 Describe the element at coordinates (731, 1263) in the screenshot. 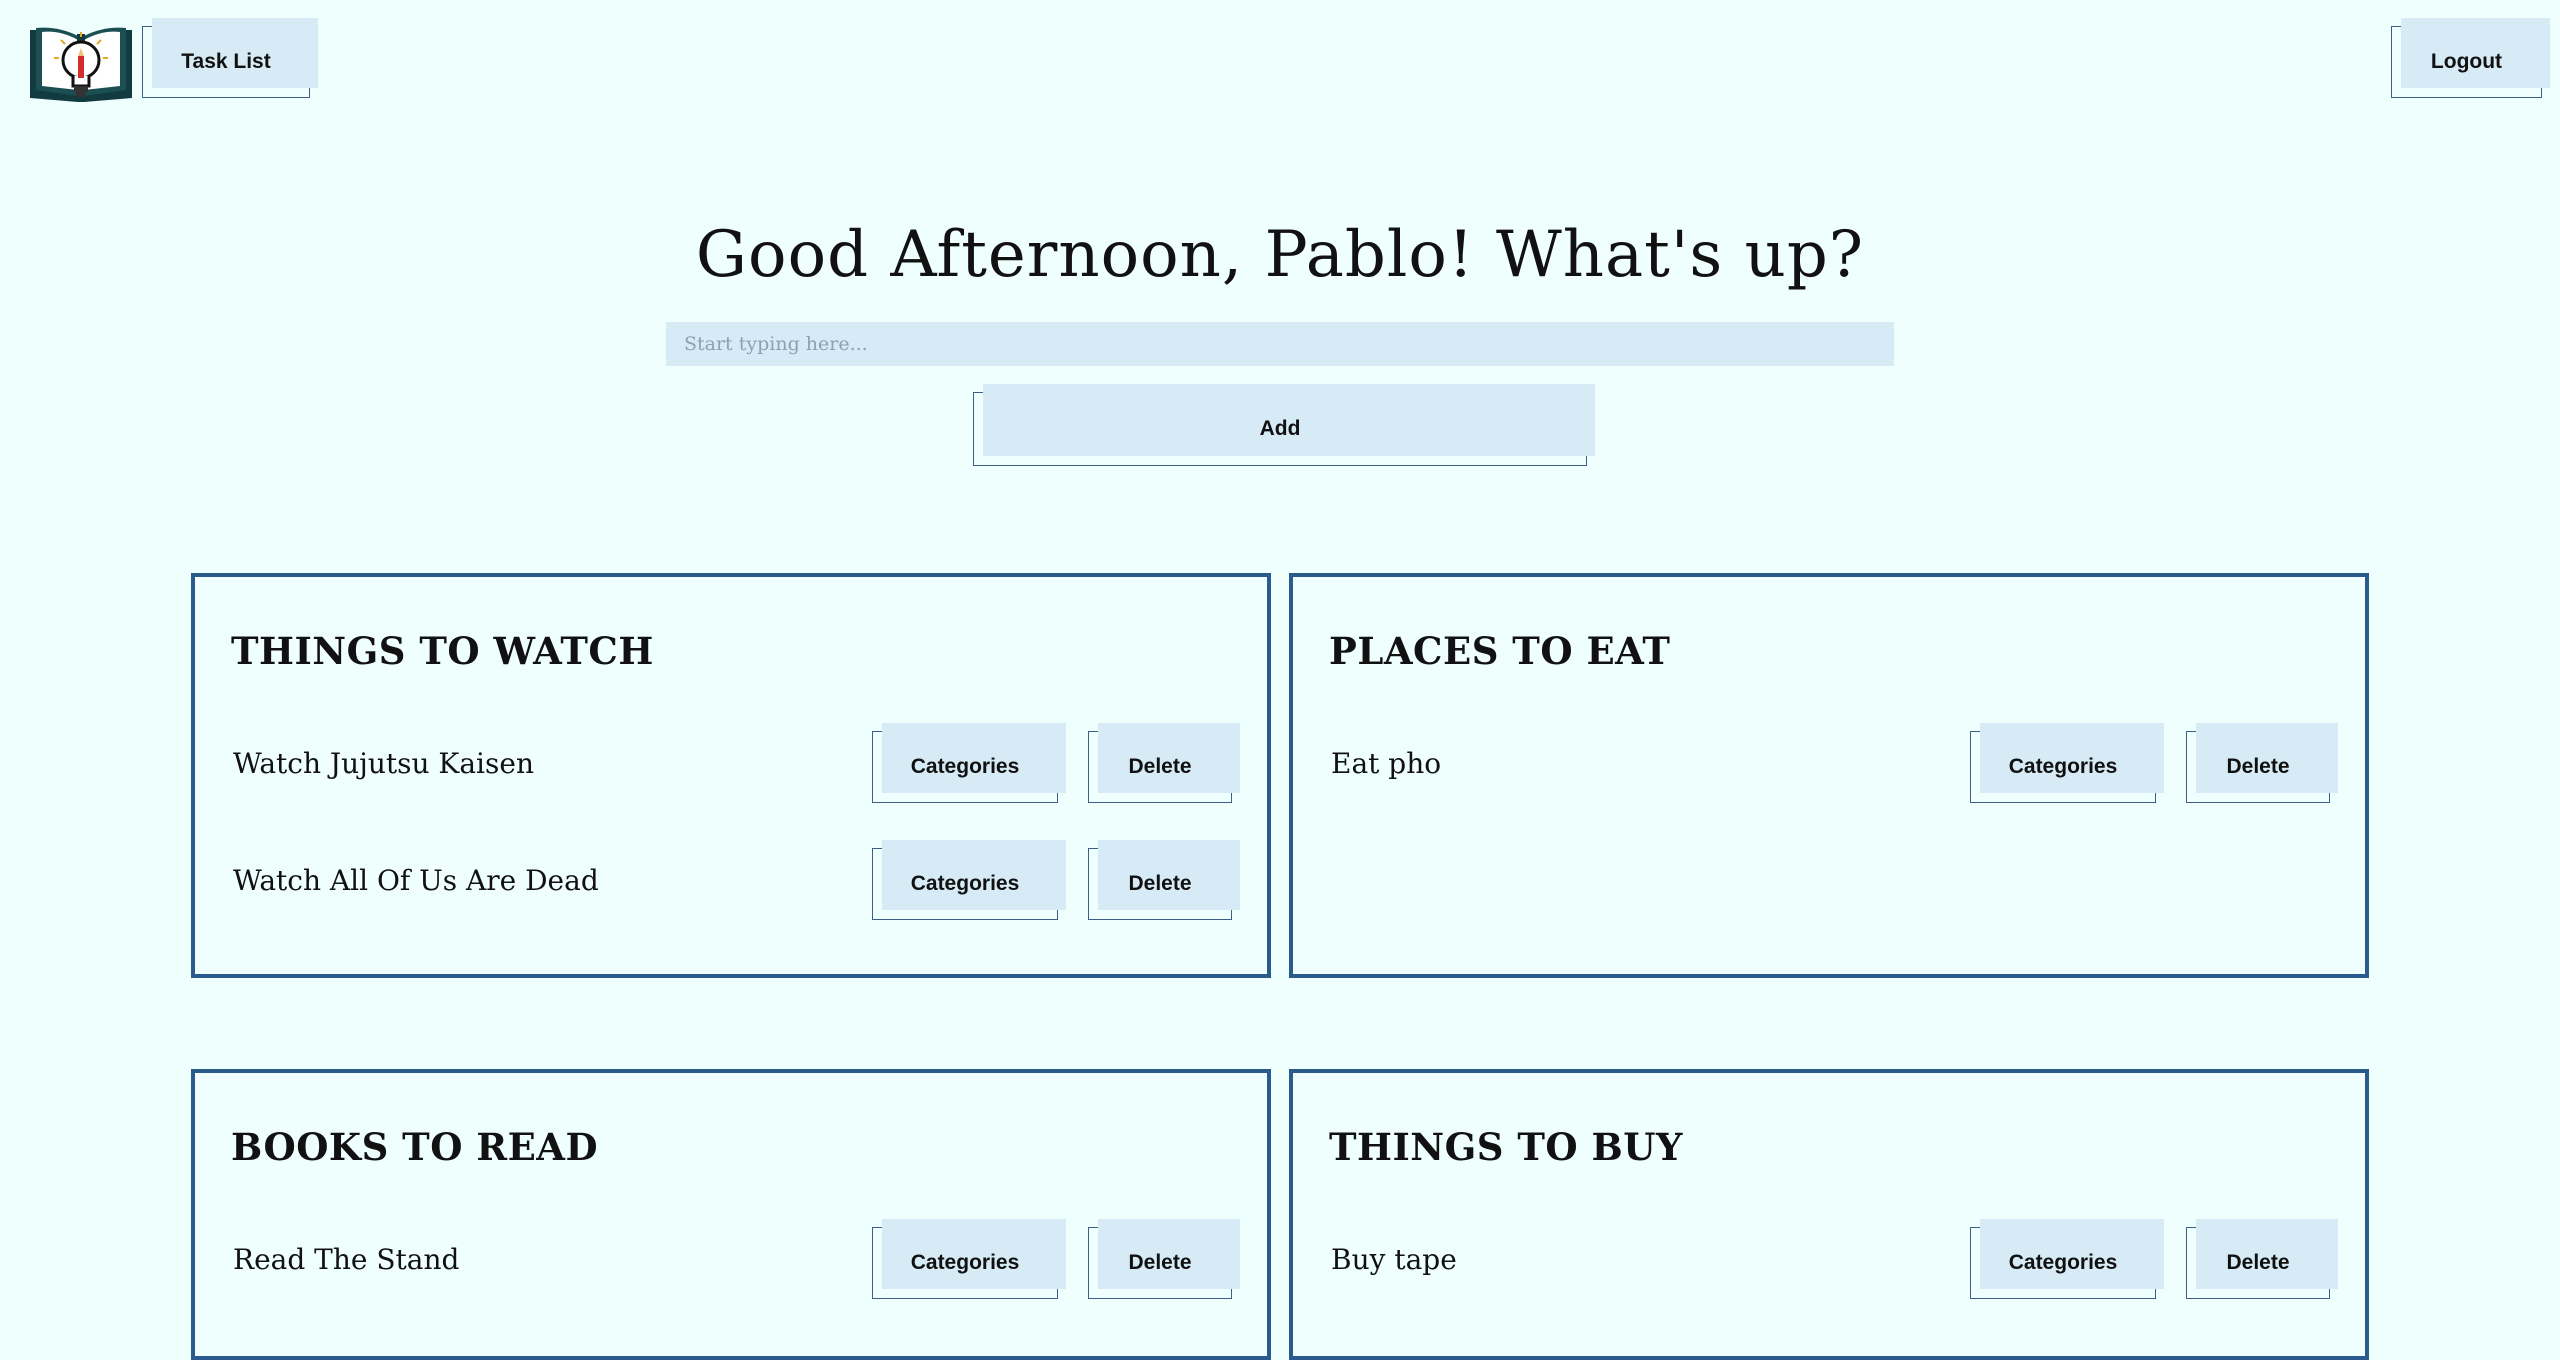

I see `list-item: Read The Stand Categories Delete` at that location.